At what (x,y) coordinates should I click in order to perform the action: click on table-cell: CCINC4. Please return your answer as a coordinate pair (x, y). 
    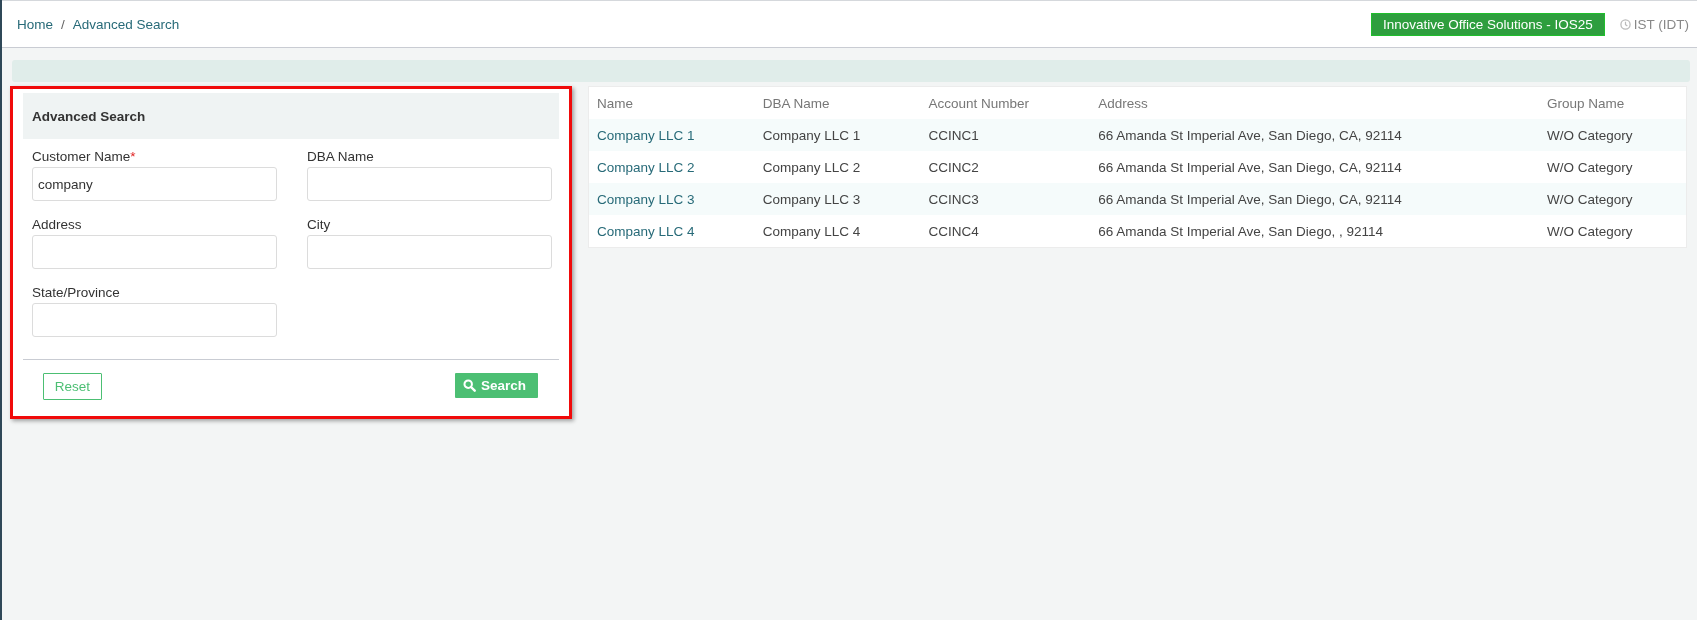
    Looking at the image, I should click on (953, 231).